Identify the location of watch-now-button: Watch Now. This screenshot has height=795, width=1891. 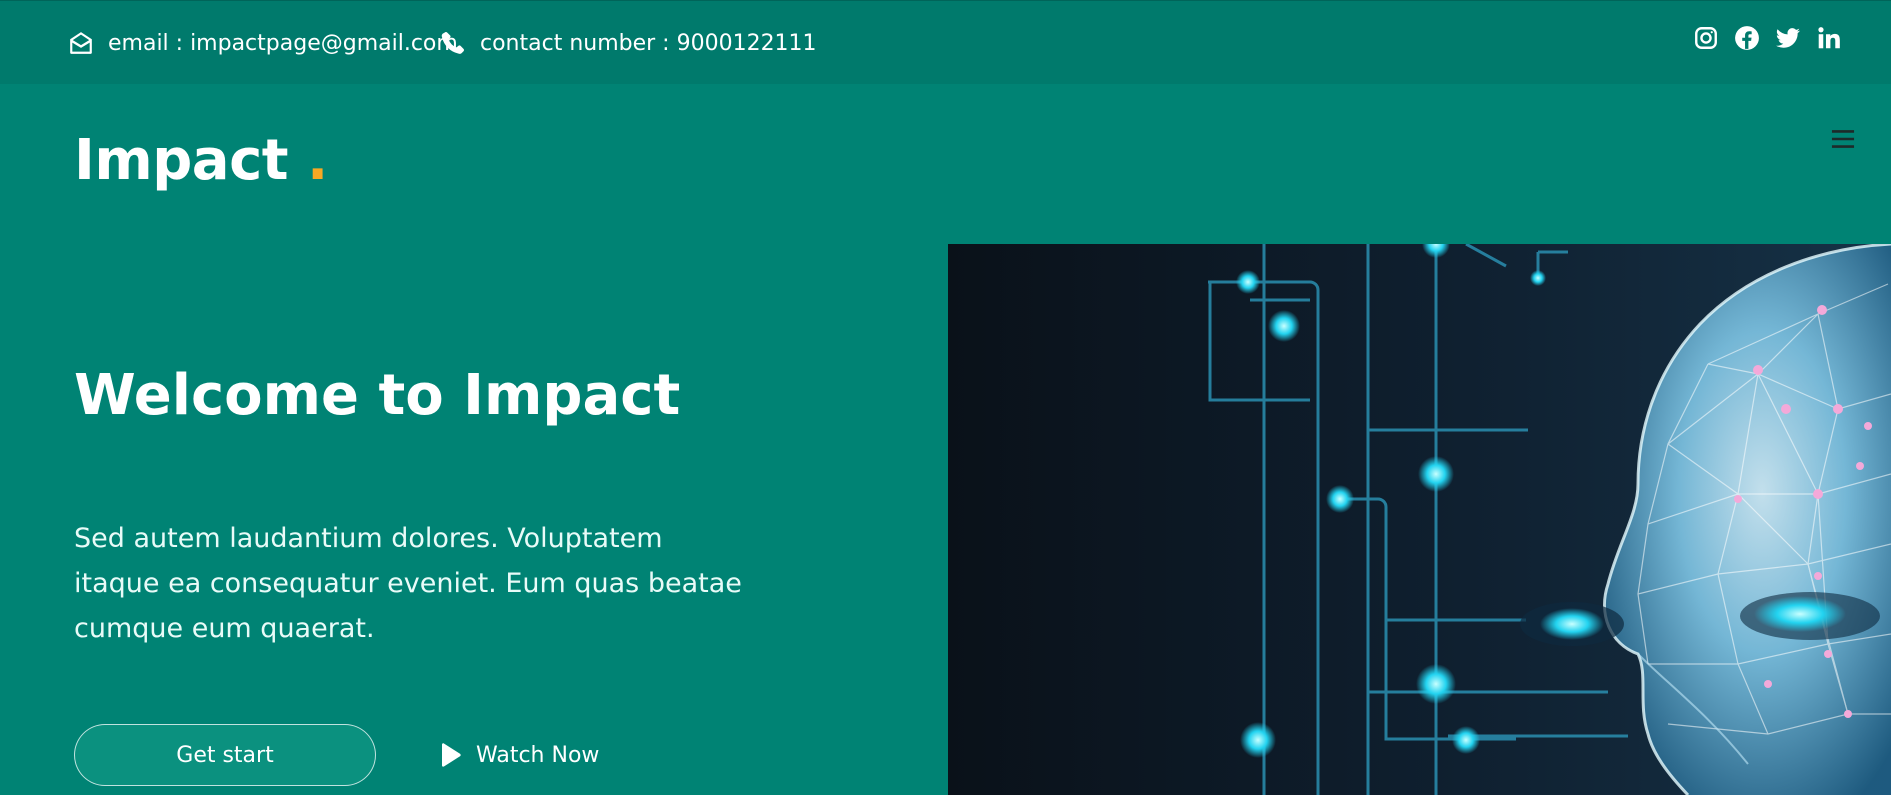
(519, 755).